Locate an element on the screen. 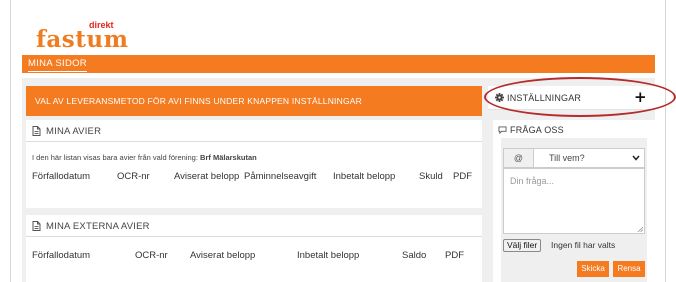 Image resolution: width=676 pixels, height=282 pixels. ext-column-header-saldo: Saldo is located at coordinates (414, 255).